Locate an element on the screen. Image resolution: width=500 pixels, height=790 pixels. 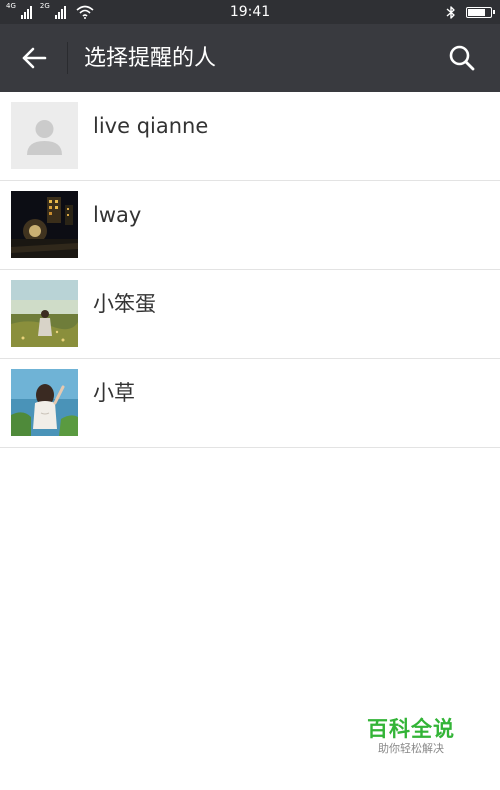
watermark-subtitle: 助你轻松解决 is located at coordinates (411, 748).